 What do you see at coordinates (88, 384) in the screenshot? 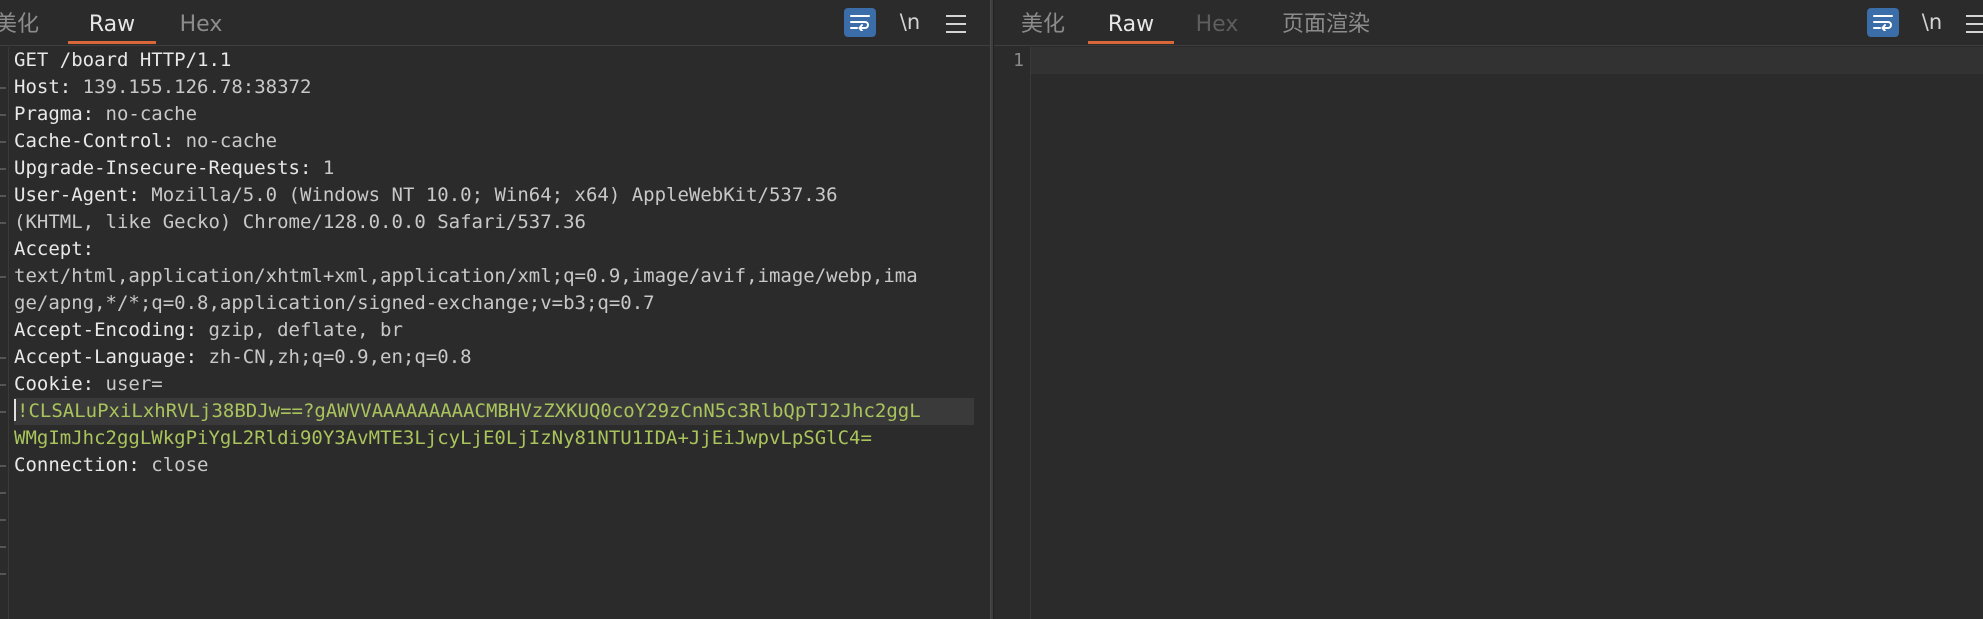
I see `header-cookie: Cookie: user=` at bounding box center [88, 384].